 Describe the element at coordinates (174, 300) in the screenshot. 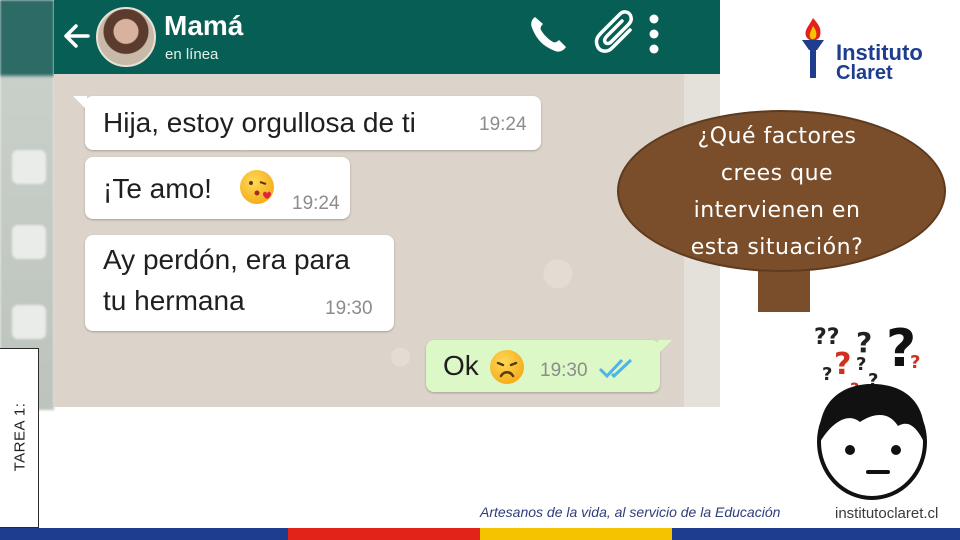

I see `message-text-line2: tu hermana` at that location.